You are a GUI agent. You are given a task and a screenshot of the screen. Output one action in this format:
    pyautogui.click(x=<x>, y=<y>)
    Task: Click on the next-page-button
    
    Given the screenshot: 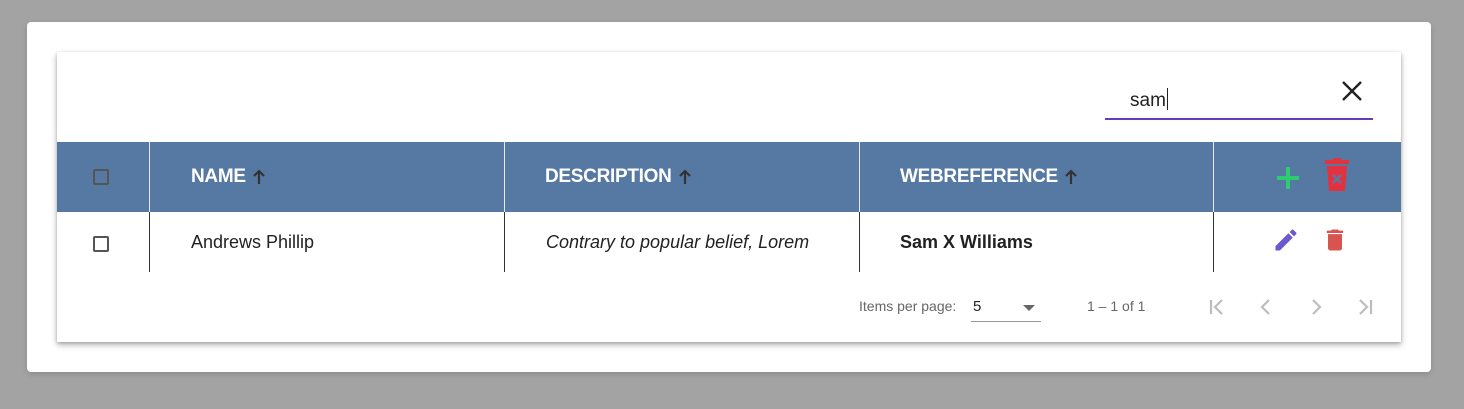 What is the action you would take?
    pyautogui.click(x=1316, y=307)
    